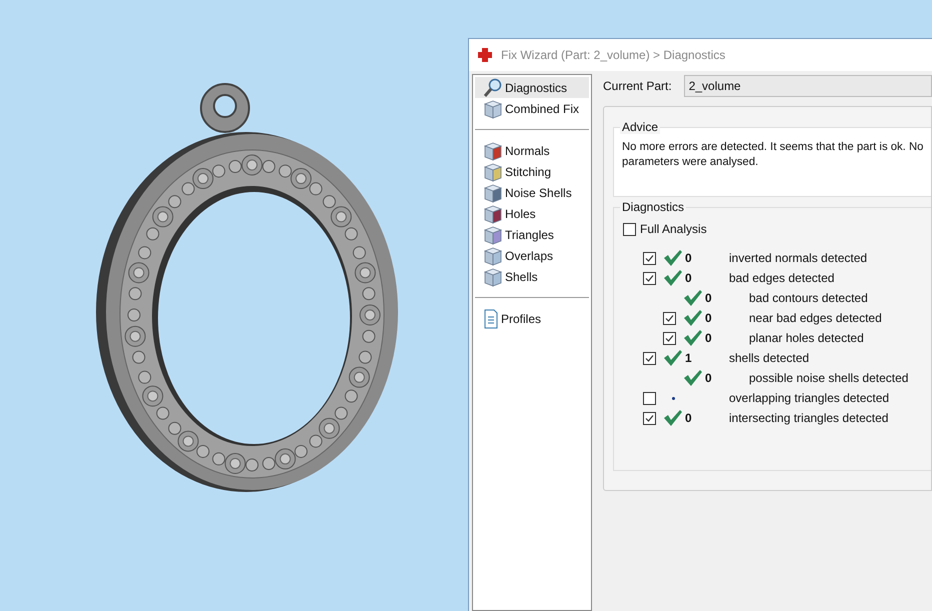  Describe the element at coordinates (777, 229) in the screenshot. I see `full-analysis-checkbox: Full Analysis` at that location.